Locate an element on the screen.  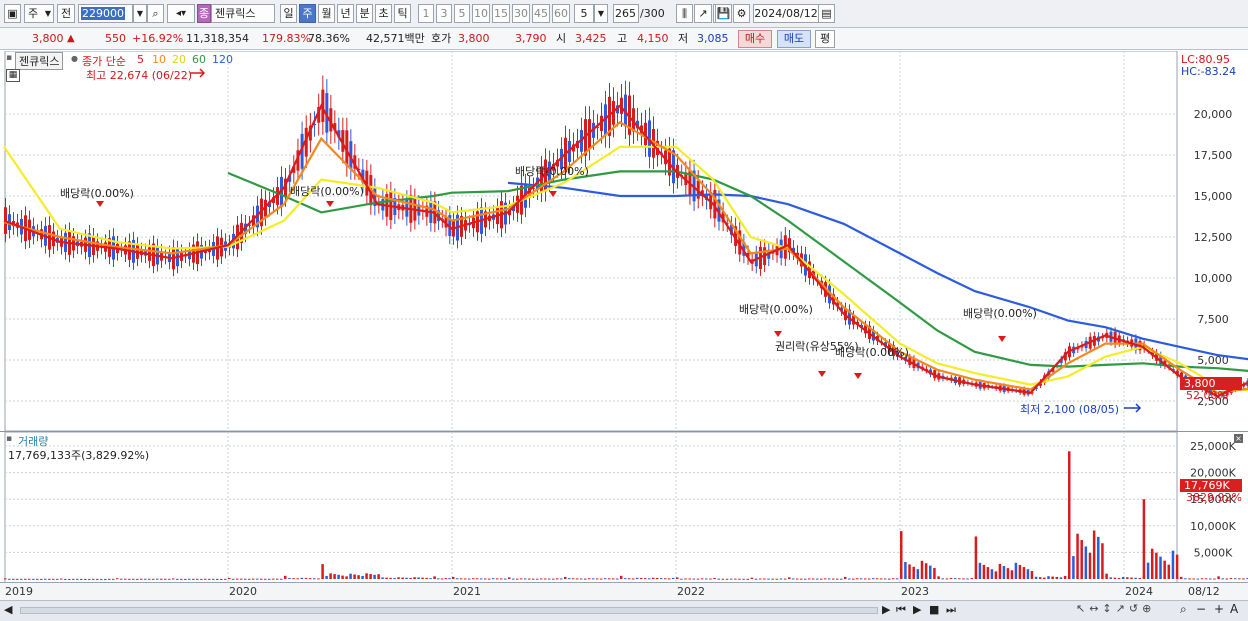
play-icon: ▶ is located at coordinates (917, 609).